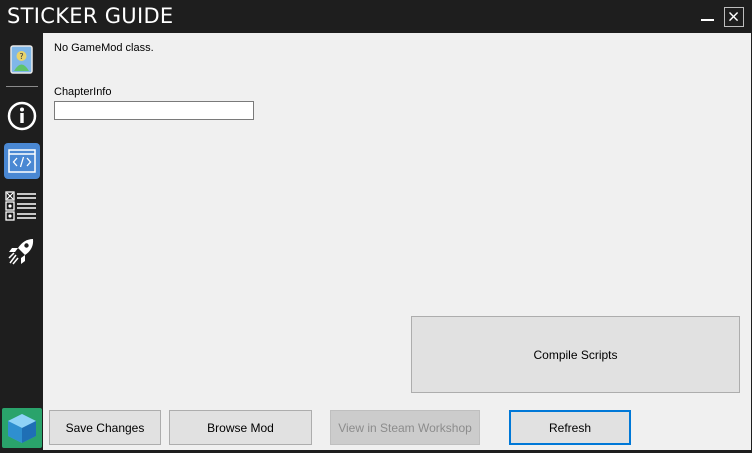 This screenshot has height=453, width=752. I want to click on rocket-icon, so click(21, 252).